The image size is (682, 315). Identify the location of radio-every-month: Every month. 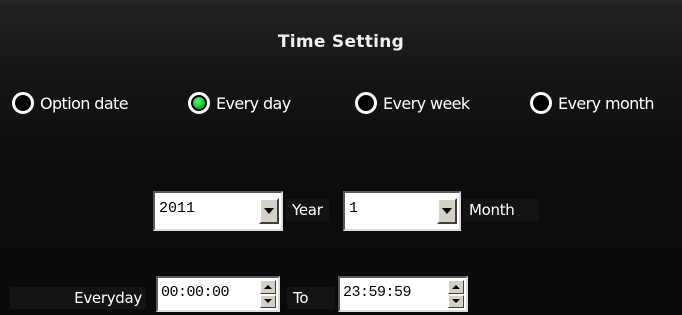
(592, 103).